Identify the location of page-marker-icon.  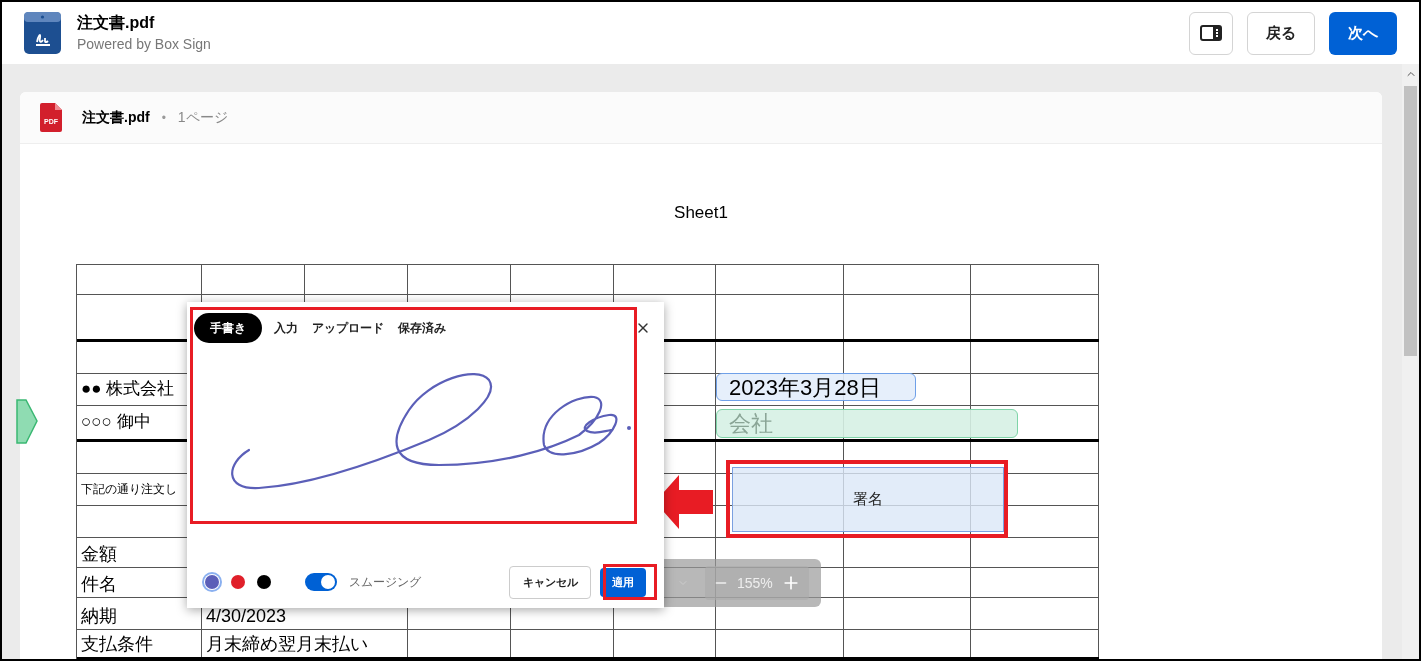
(27, 421).